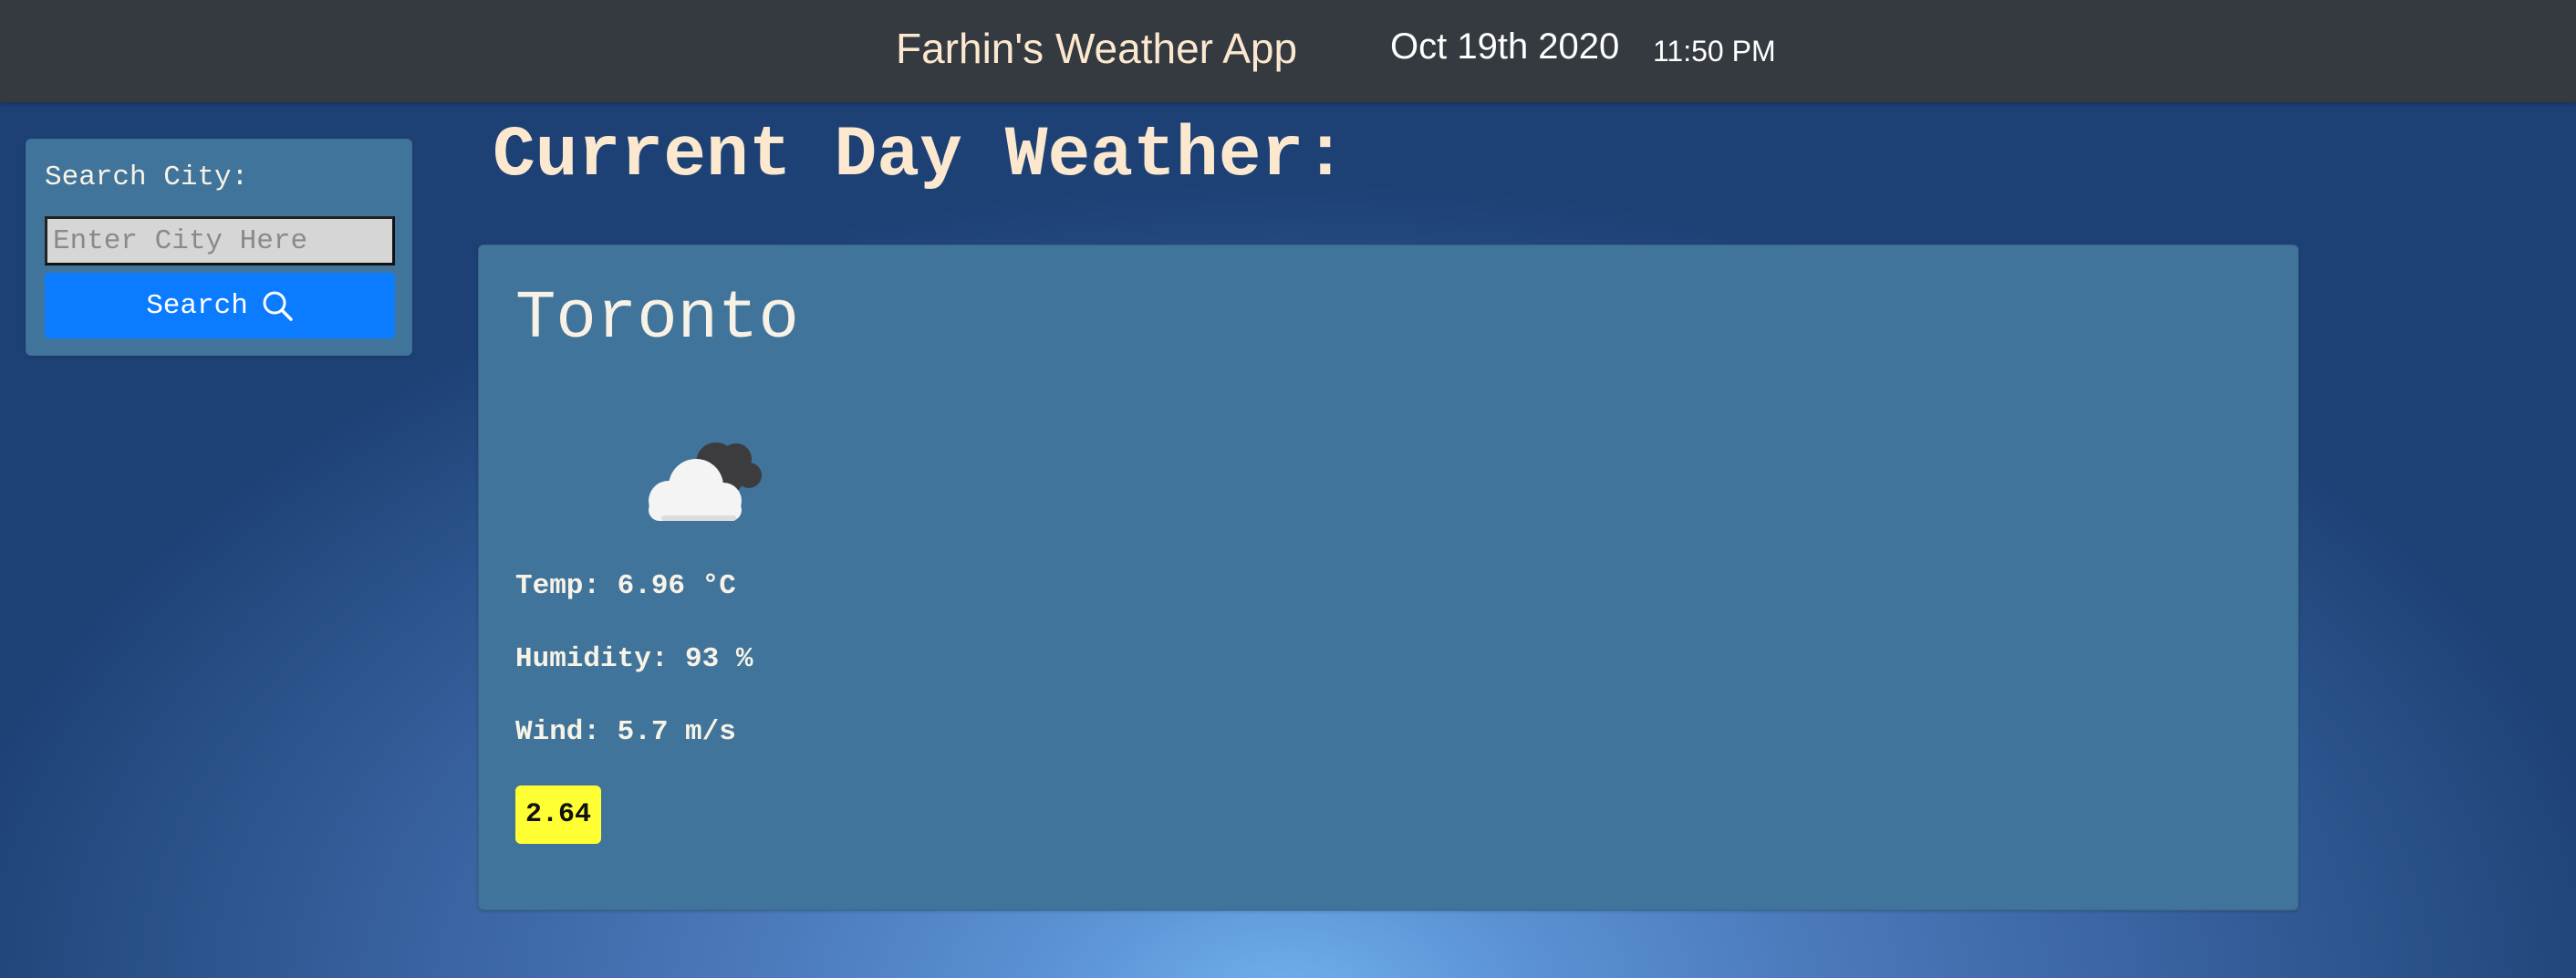 The height and width of the screenshot is (978, 2576). What do you see at coordinates (592, 659) in the screenshot?
I see `humidity-label: Humidity:` at bounding box center [592, 659].